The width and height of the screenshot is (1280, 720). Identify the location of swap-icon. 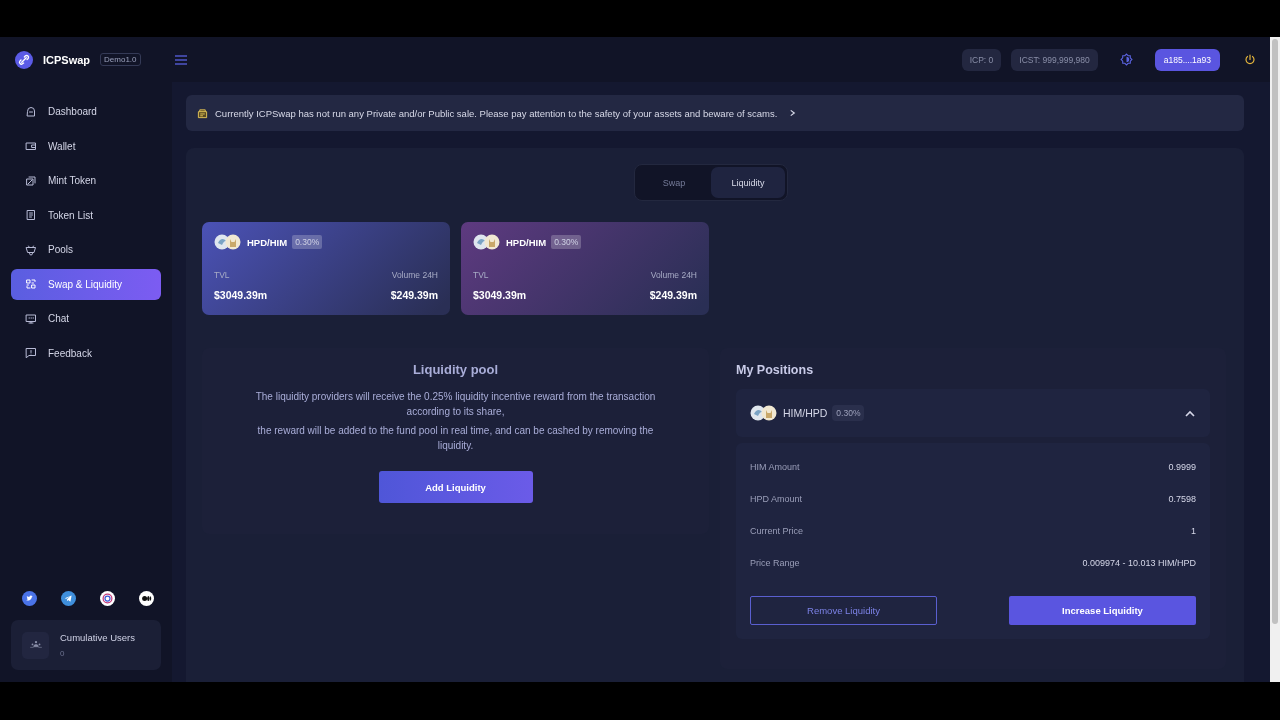
(31, 284).